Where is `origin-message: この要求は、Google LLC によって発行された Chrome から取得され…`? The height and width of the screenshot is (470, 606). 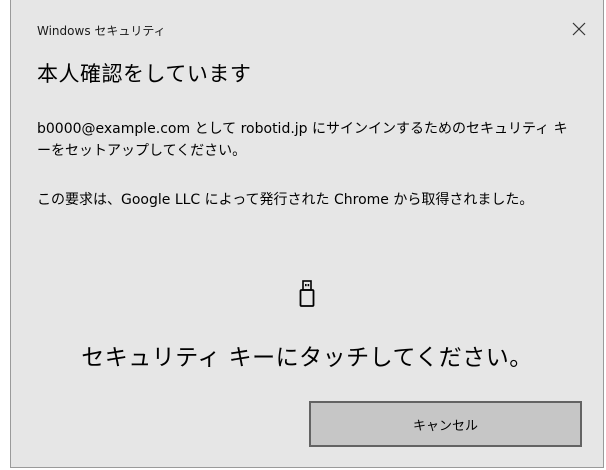
origin-message: この要求は、Google LLC によって発行された Chrome から取得され… is located at coordinates (285, 200).